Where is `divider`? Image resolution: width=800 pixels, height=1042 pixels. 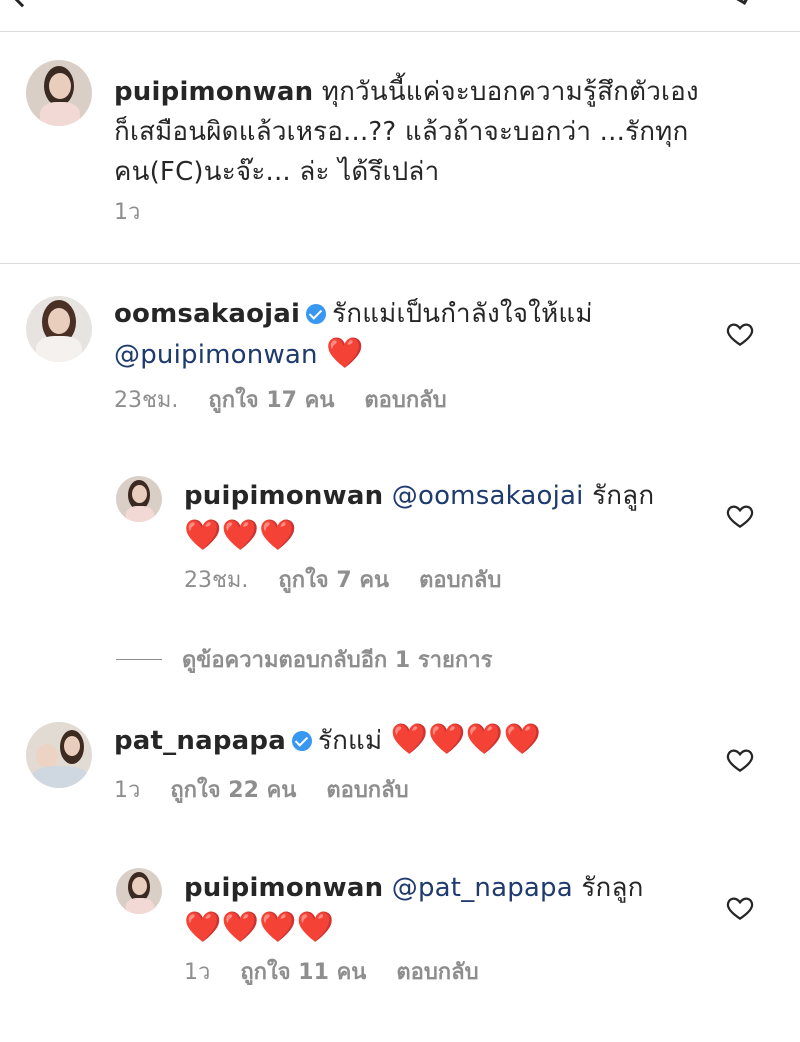 divider is located at coordinates (139, 659).